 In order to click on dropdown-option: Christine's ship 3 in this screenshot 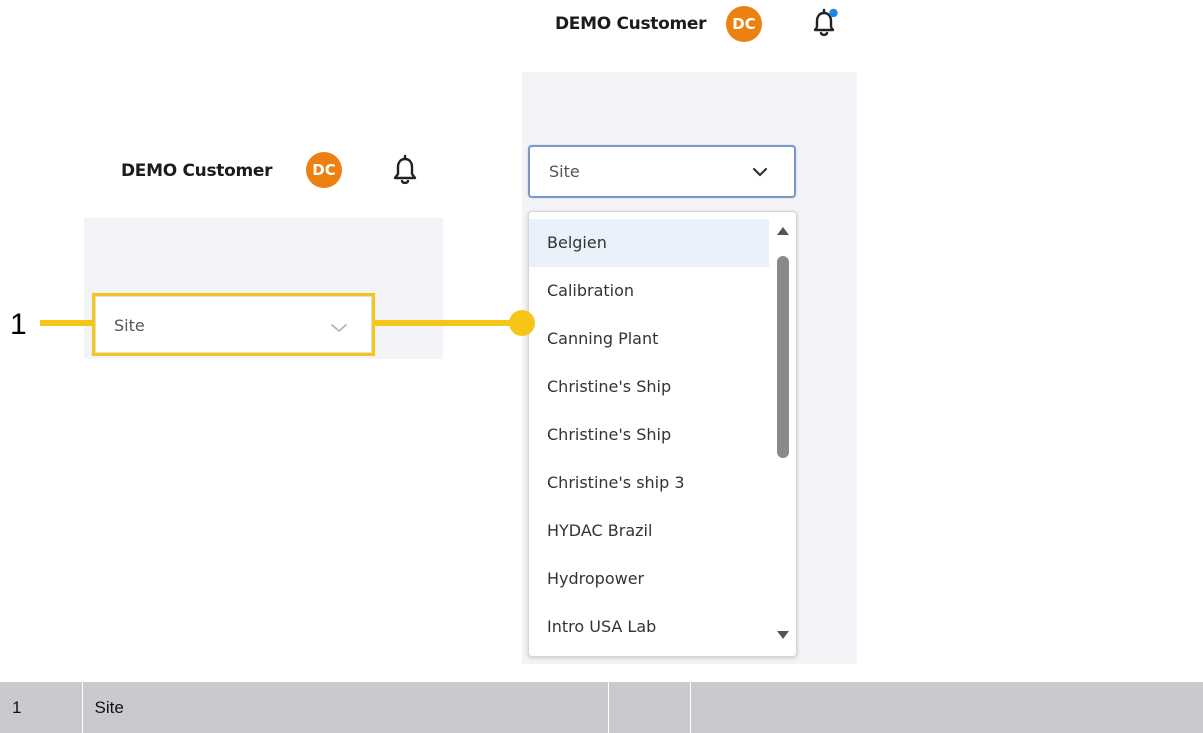, I will do `click(649, 483)`.